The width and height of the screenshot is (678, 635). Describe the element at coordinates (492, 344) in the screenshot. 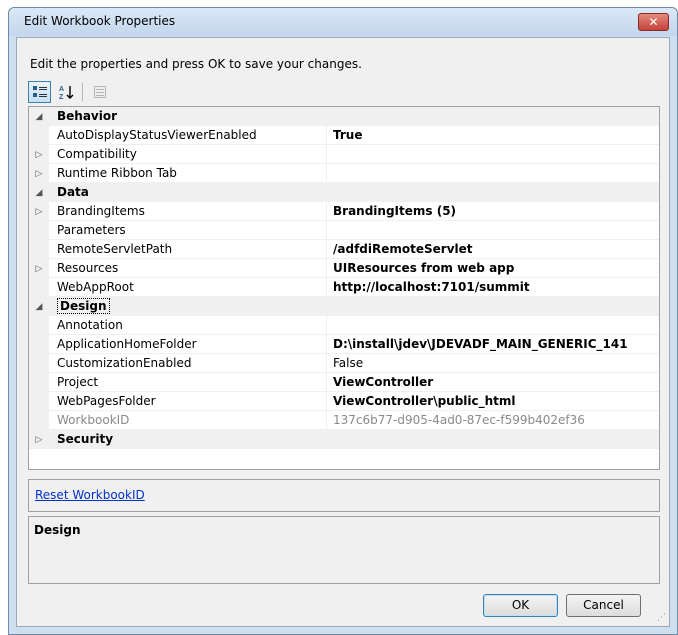

I see `property-value: D:\install\jdev\JDEVADF_MAIN_GENERIC_141` at that location.